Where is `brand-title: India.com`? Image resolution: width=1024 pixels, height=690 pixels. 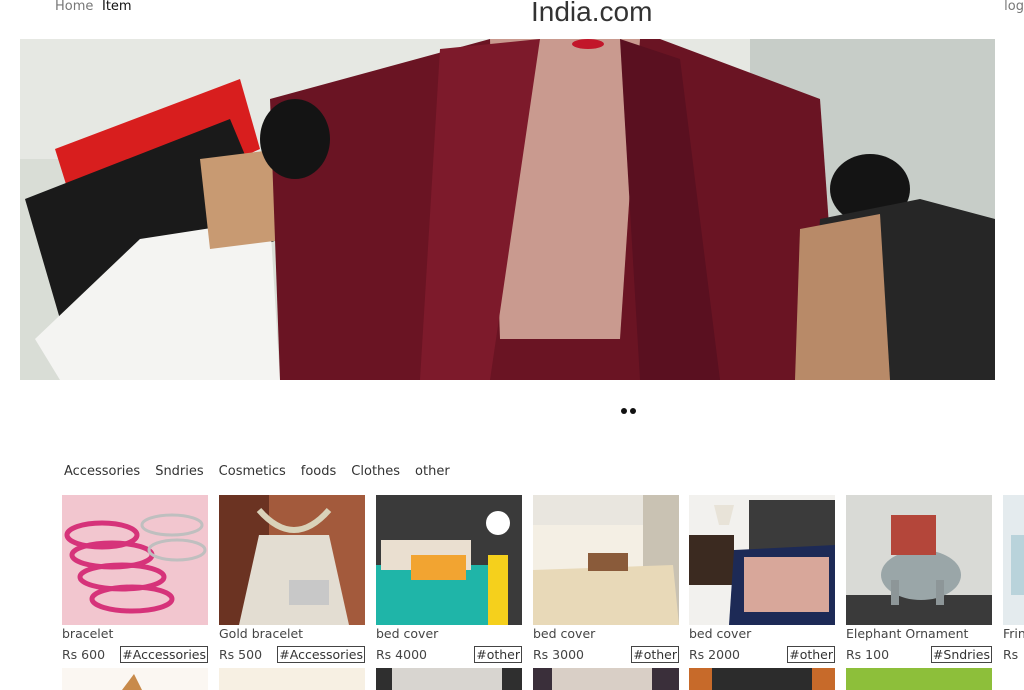 brand-title: India.com is located at coordinates (591, 15).